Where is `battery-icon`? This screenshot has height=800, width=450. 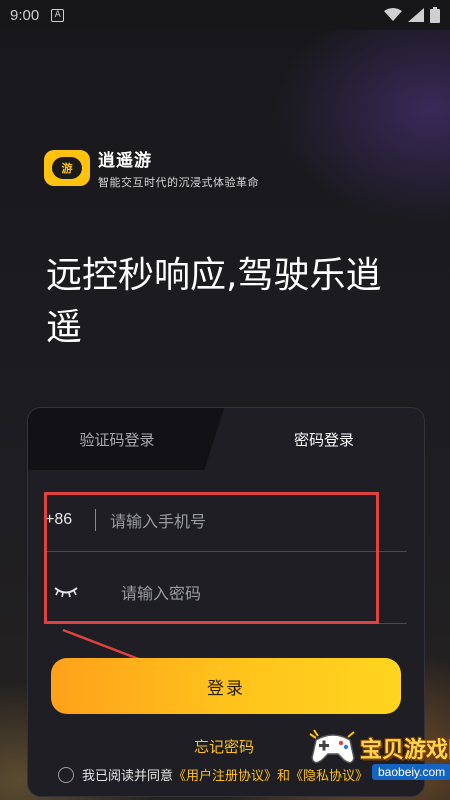
battery-icon is located at coordinates (435, 15).